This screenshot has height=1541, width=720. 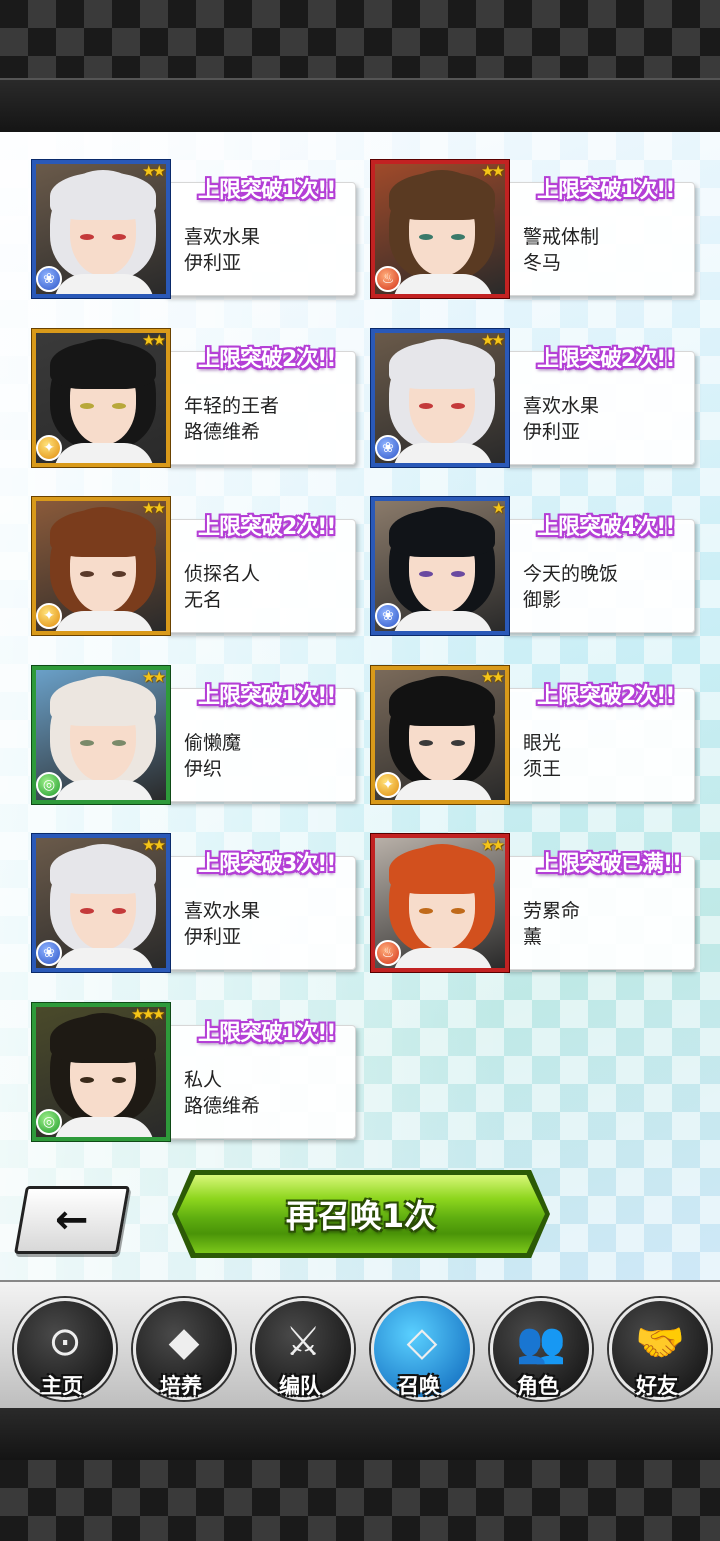 I want to click on result-card: ★★ ♨ 上限突破已满!! 劳累命薰, so click(x=535, y=905).